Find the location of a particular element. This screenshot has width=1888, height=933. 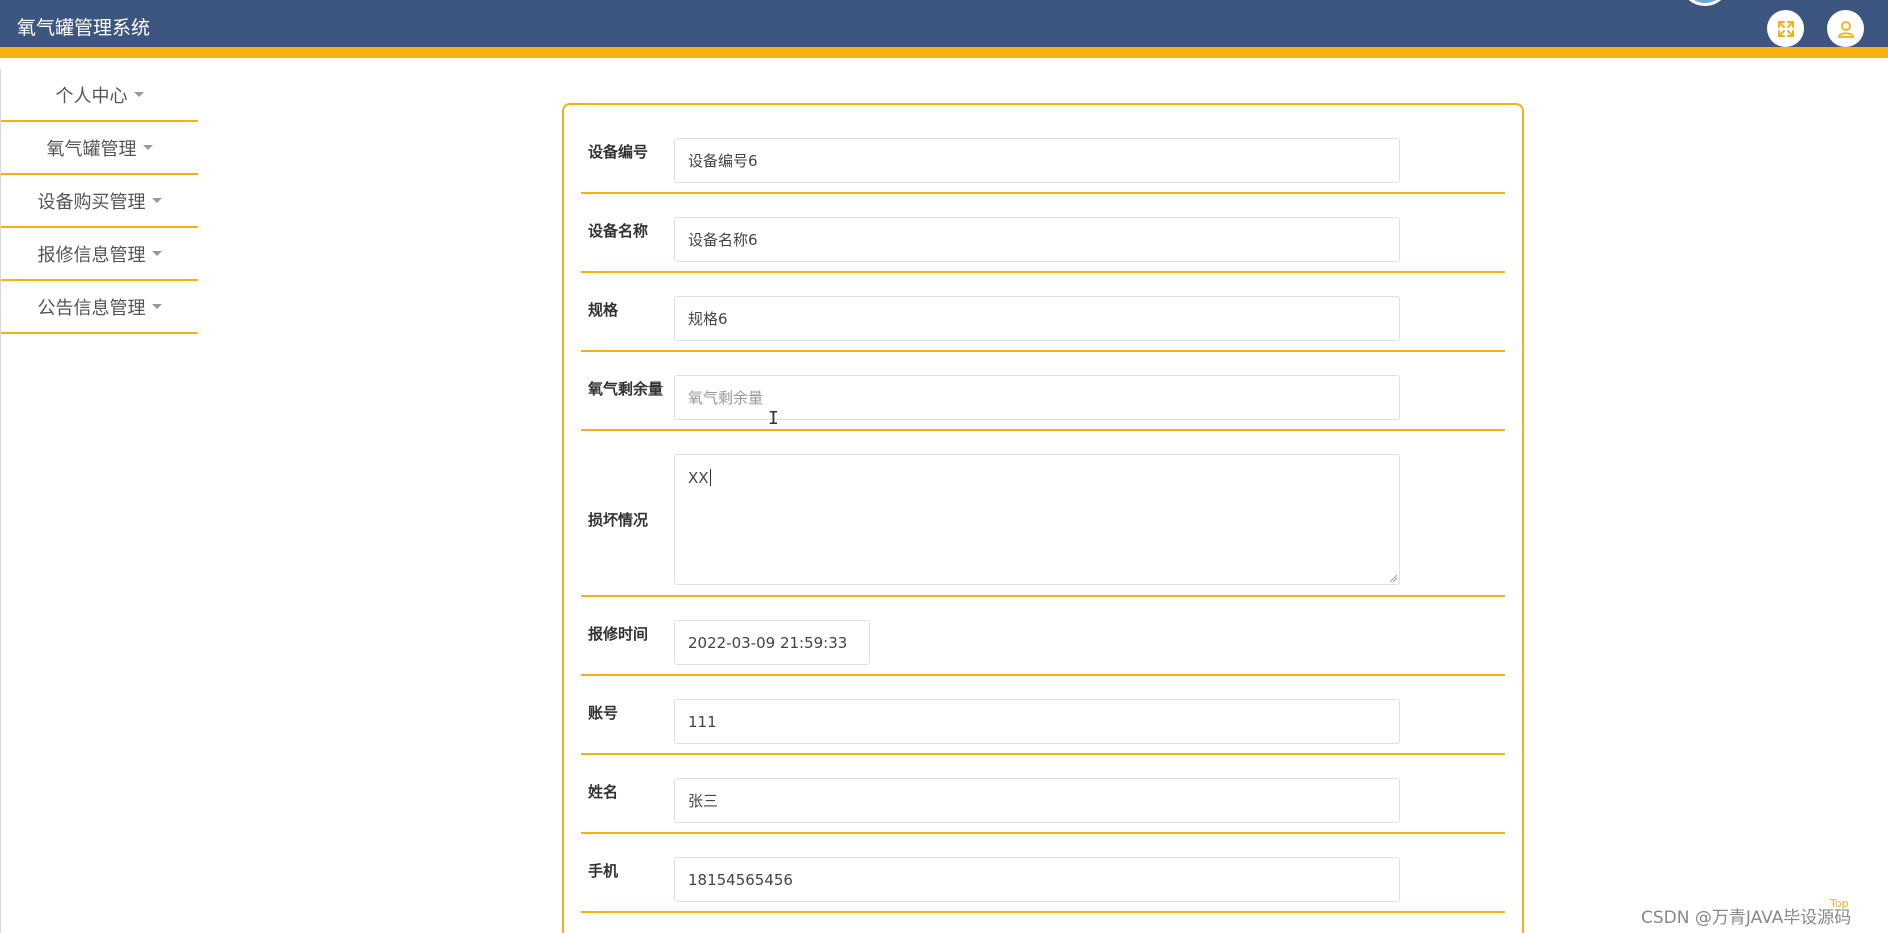

device-no-input: 设备编号6 is located at coordinates (1037, 160).